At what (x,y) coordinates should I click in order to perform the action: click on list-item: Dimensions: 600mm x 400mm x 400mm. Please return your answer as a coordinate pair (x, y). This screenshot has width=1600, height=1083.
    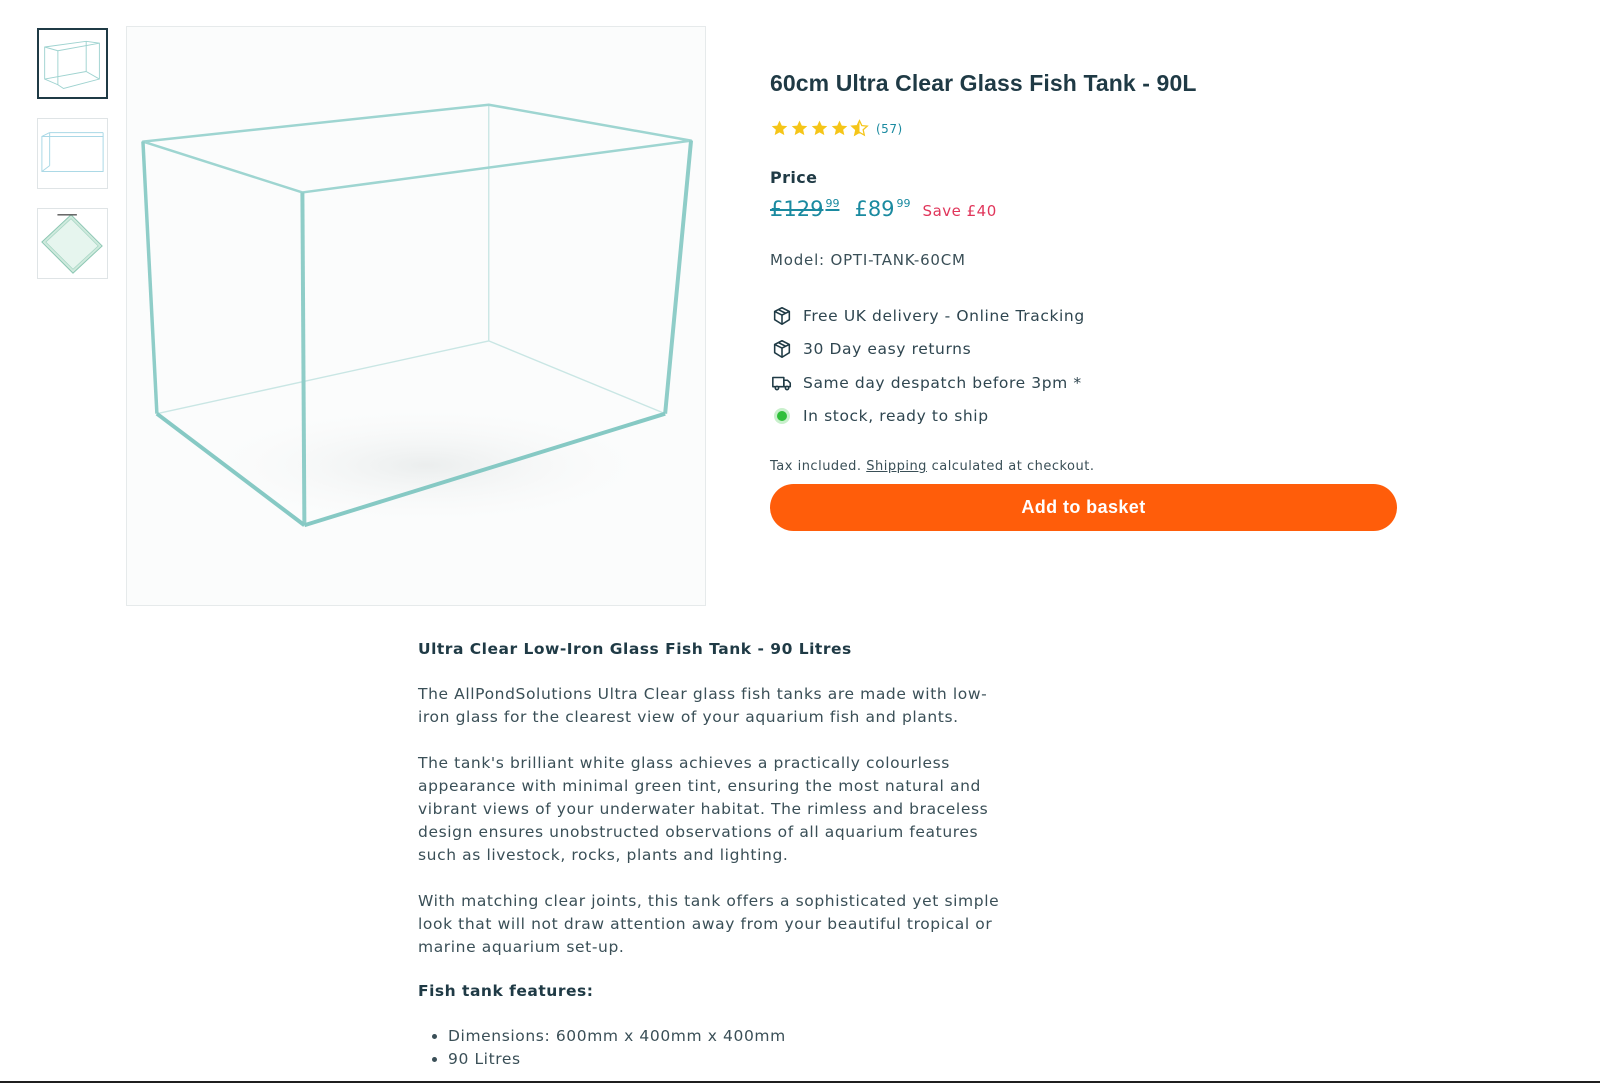
    Looking at the image, I should click on (733, 1036).